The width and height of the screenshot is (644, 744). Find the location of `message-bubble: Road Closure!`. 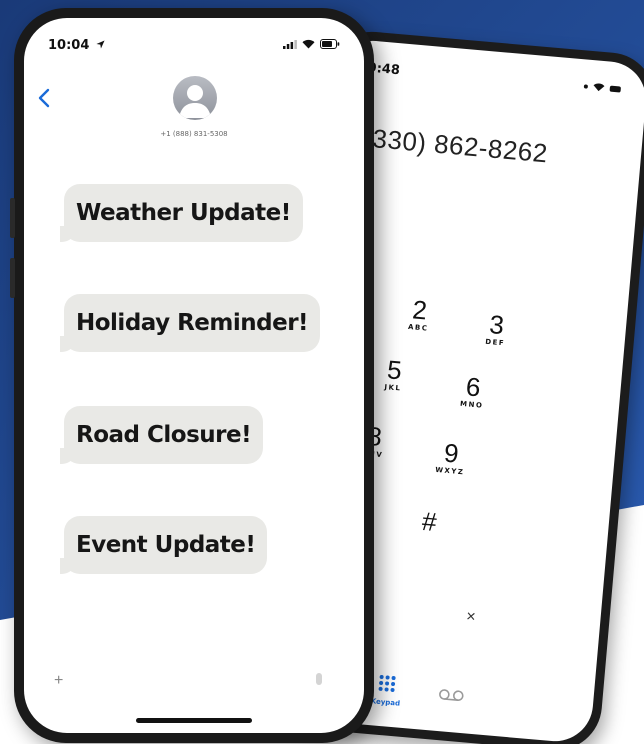

message-bubble: Road Closure! is located at coordinates (161, 435).